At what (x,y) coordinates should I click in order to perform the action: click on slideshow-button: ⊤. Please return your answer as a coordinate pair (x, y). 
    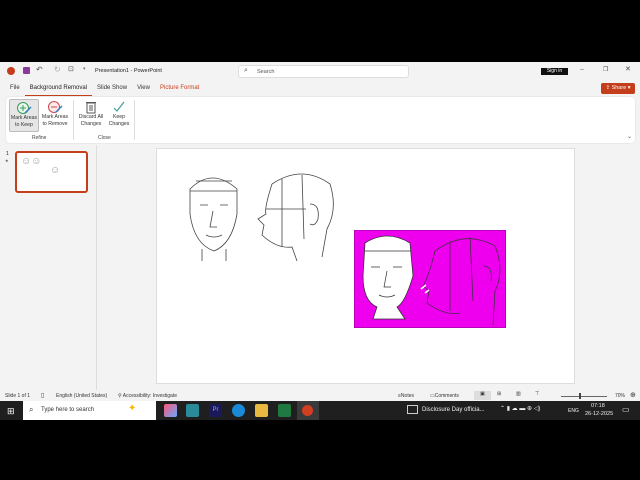
    Looking at the image, I should click on (537, 394).